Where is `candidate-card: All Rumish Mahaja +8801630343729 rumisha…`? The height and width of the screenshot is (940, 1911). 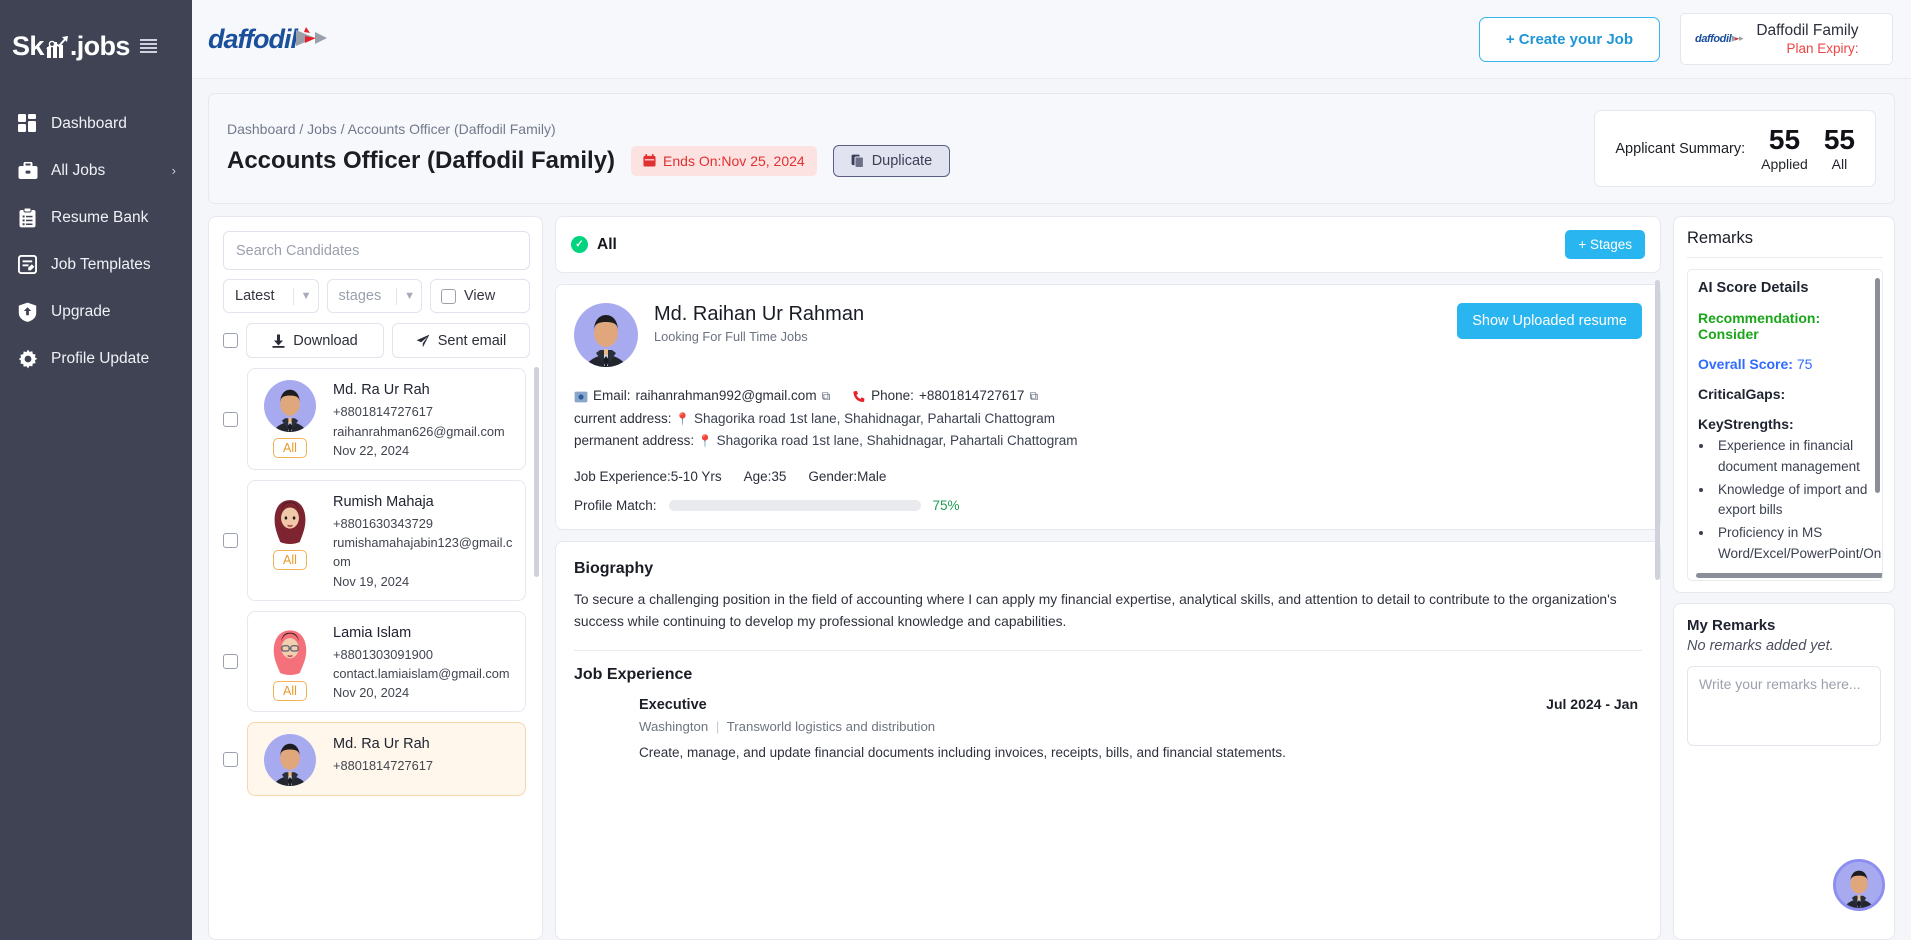
candidate-card: All Rumish Mahaja +8801630343729 rumisha… is located at coordinates (386, 540).